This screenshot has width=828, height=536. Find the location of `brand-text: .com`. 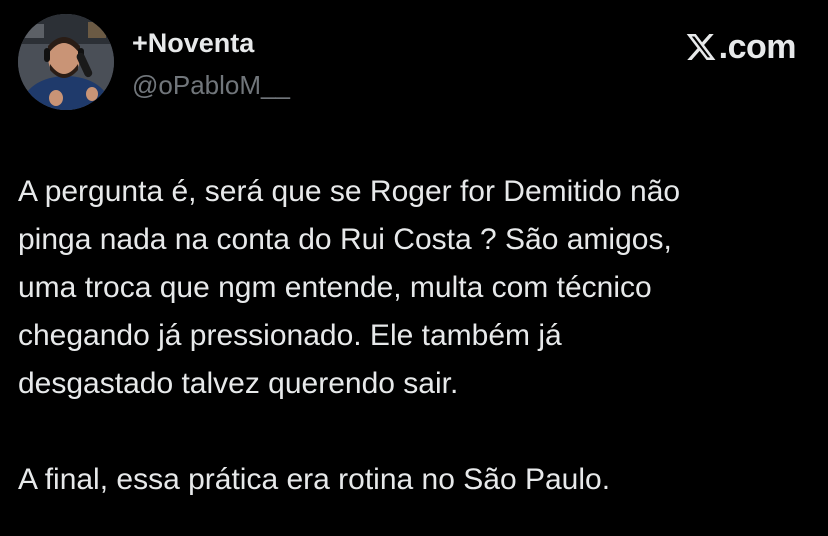

brand-text: .com is located at coordinates (757, 47).